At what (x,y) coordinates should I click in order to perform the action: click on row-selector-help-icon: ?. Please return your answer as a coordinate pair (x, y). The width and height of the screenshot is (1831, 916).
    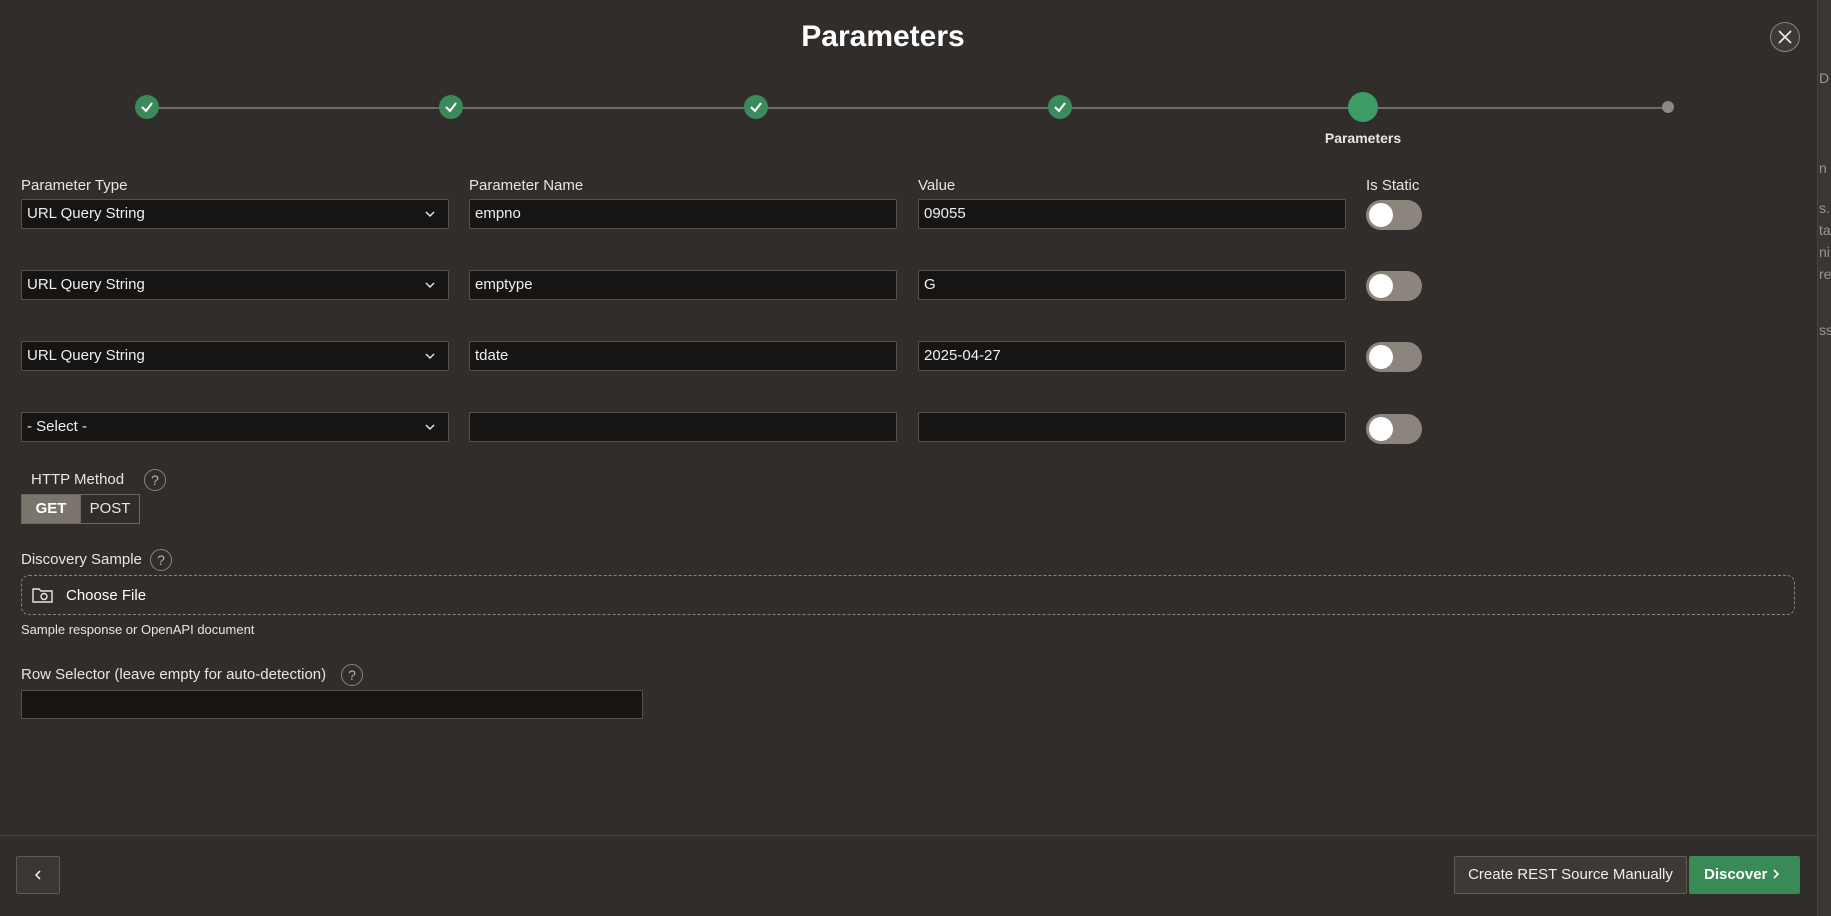
    Looking at the image, I should click on (352, 675).